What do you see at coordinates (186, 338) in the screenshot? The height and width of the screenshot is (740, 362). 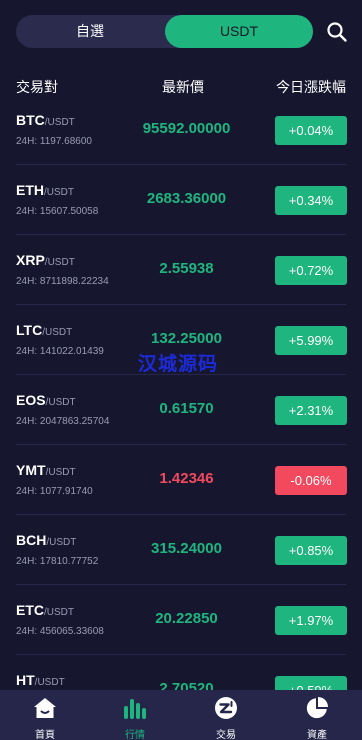 I see `last-price: 132.25000` at bounding box center [186, 338].